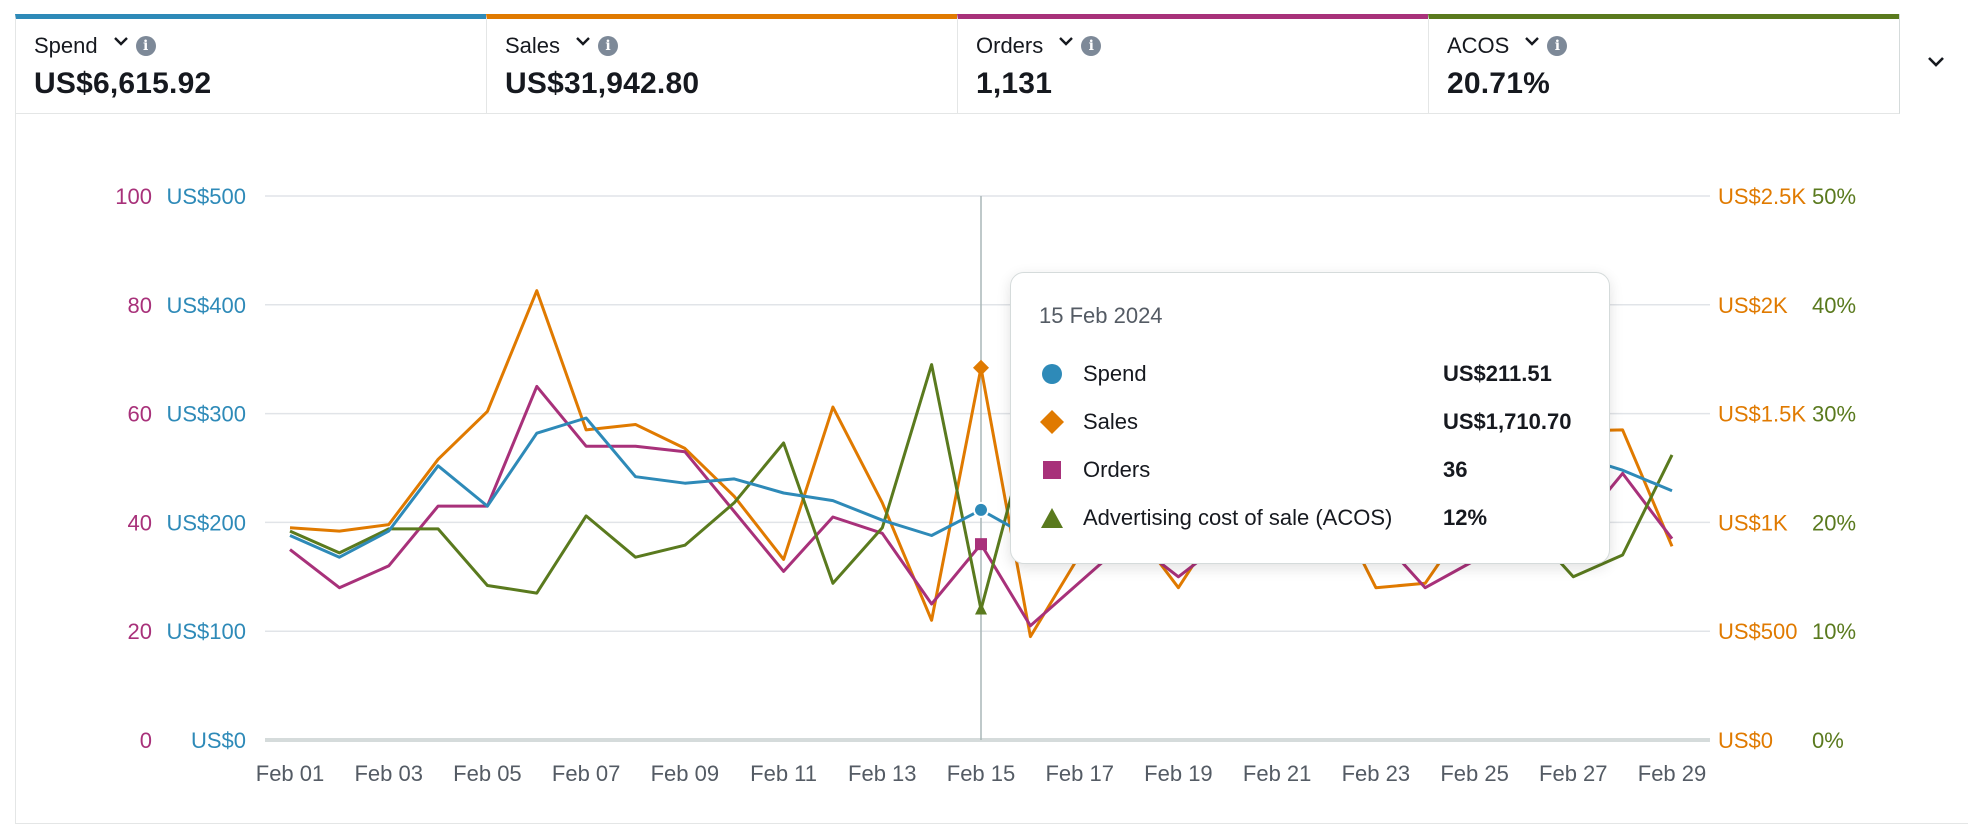 This screenshot has height=837, width=1972. Describe the element at coordinates (1079, 773) in the screenshot. I see `x-tick-label: Feb 17` at that location.